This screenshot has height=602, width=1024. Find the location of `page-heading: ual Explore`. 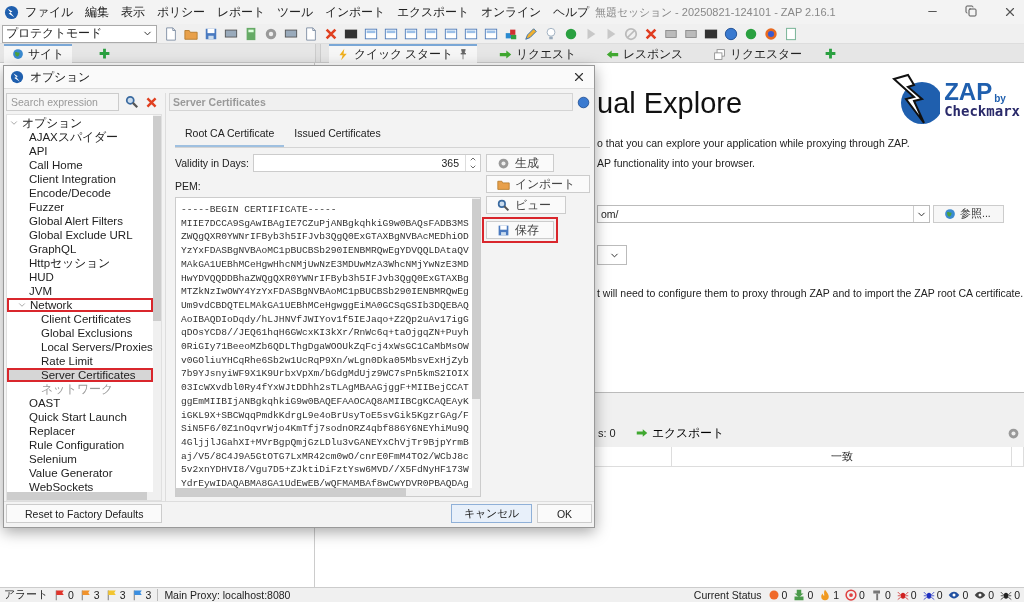

page-heading: ual Explore is located at coordinates (670, 103).